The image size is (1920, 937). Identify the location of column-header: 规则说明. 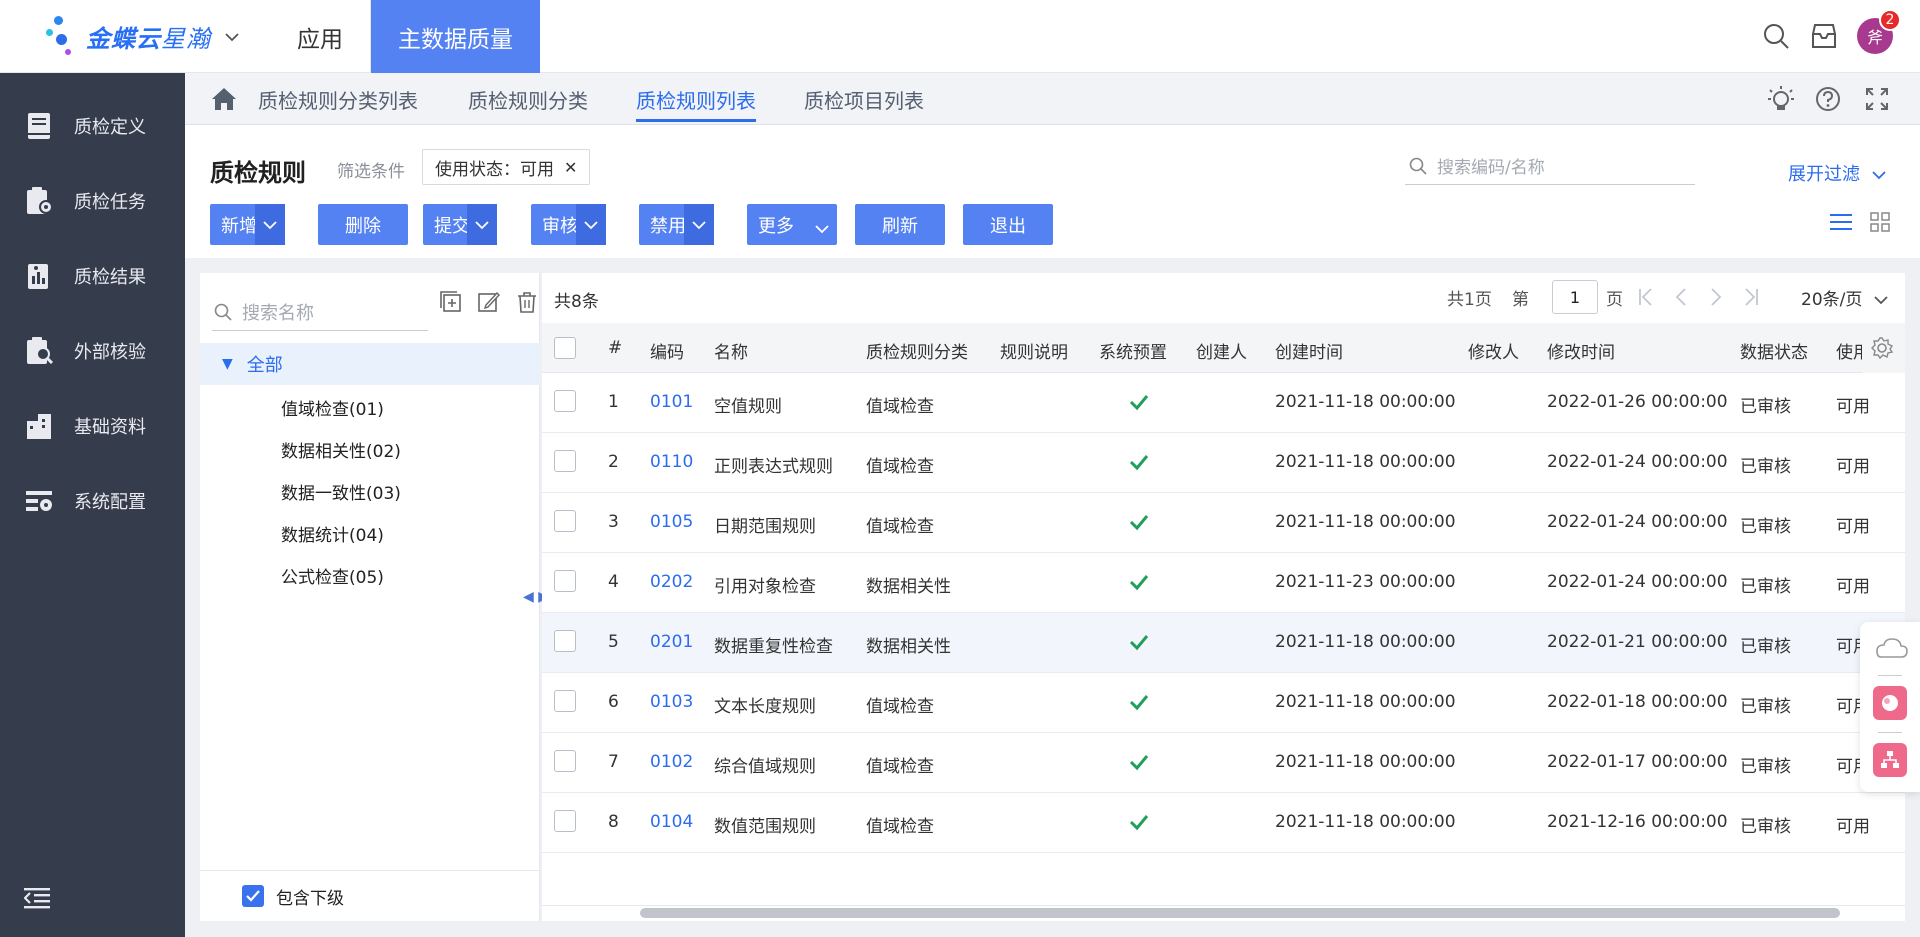
(1034, 350).